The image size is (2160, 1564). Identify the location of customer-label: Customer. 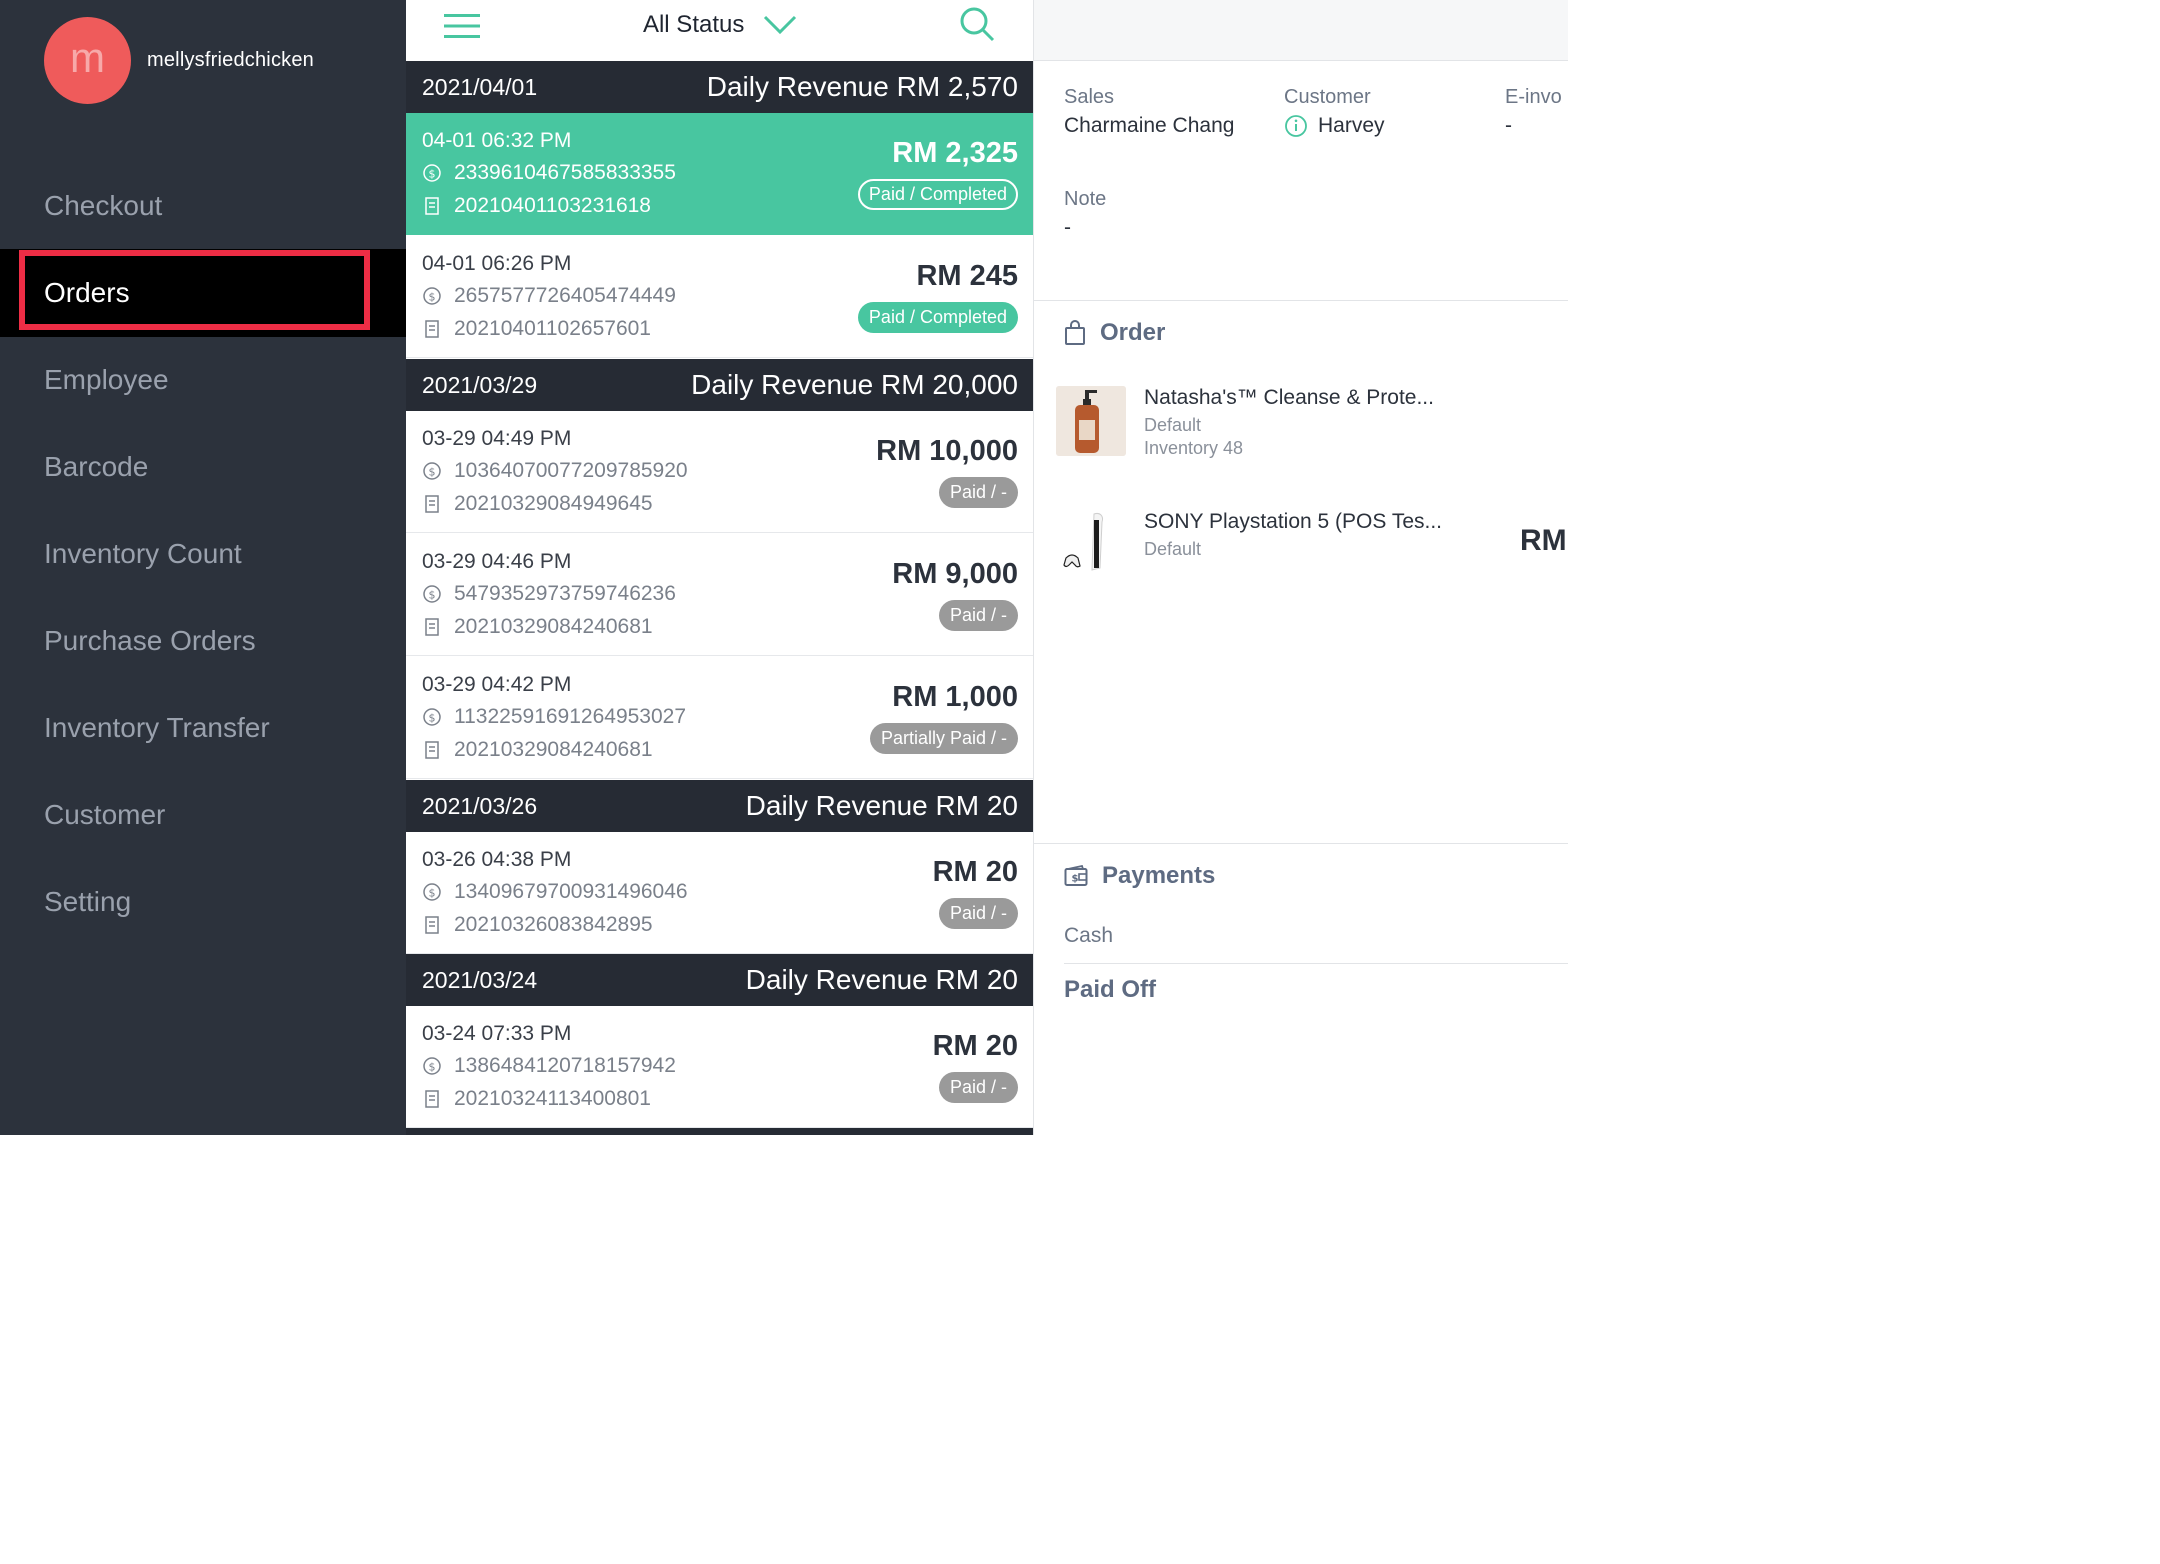
(1327, 97).